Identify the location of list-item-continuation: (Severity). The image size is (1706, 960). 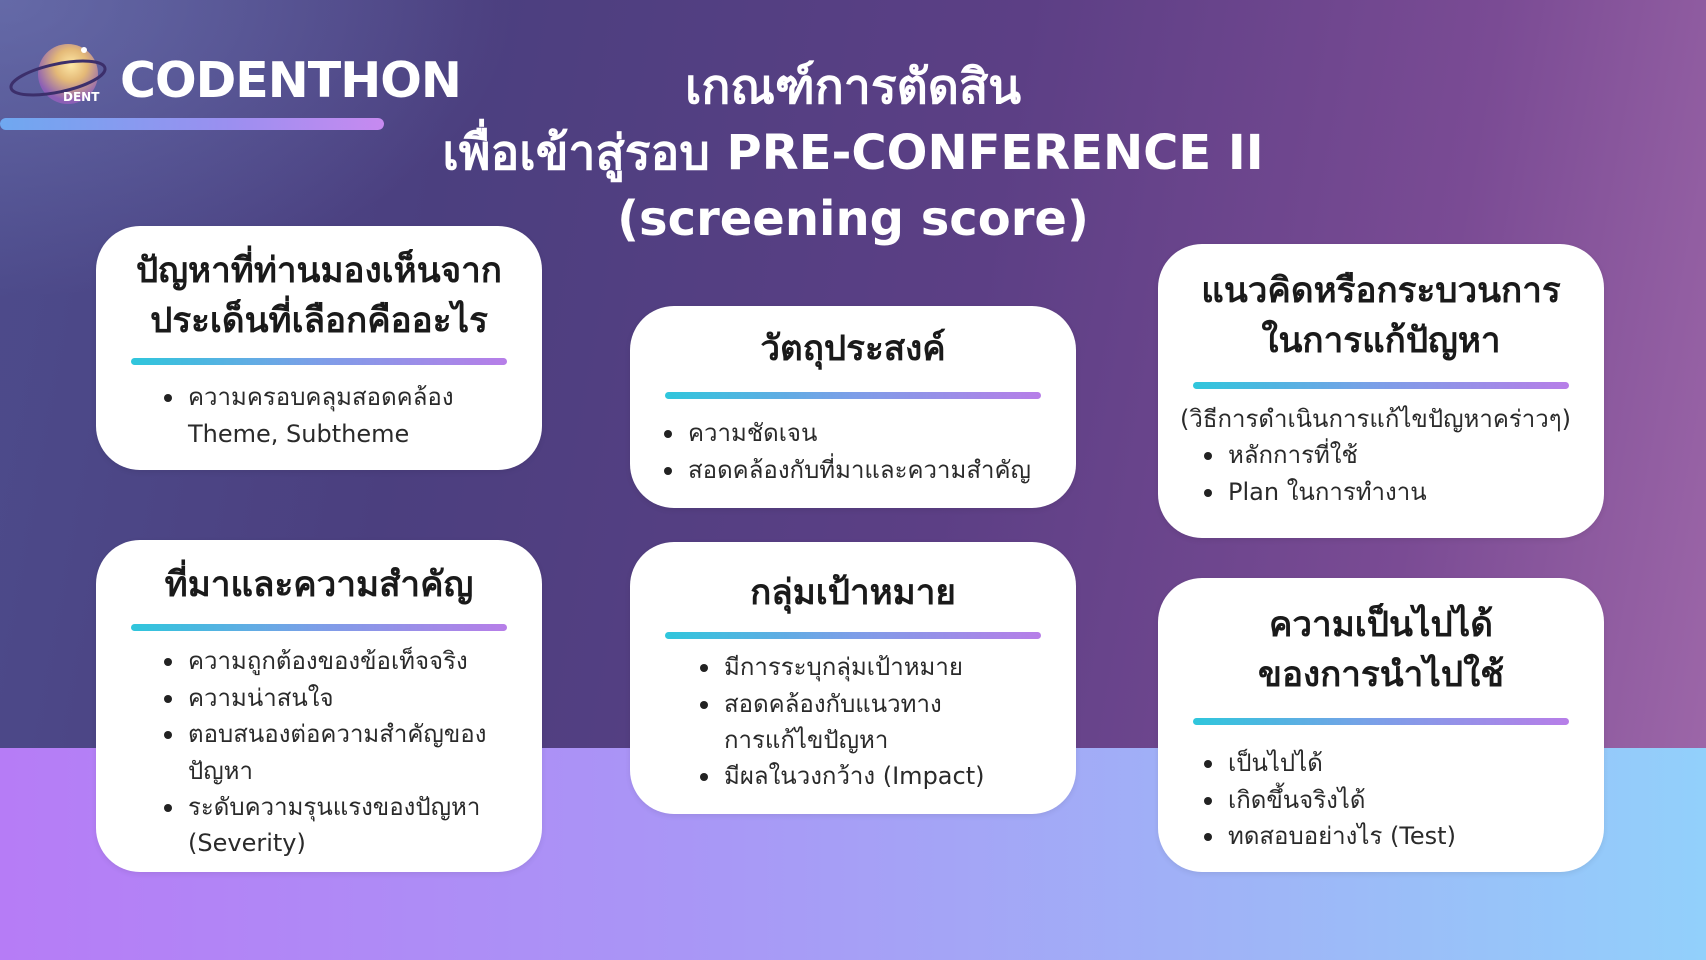
(247, 843).